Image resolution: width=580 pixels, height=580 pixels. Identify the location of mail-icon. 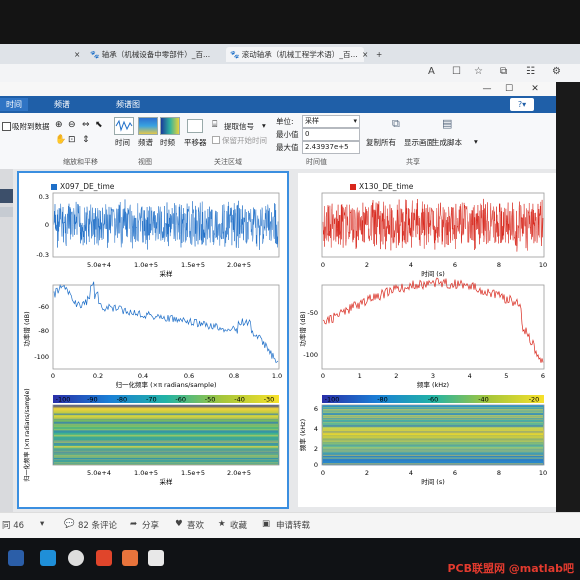
(48, 558).